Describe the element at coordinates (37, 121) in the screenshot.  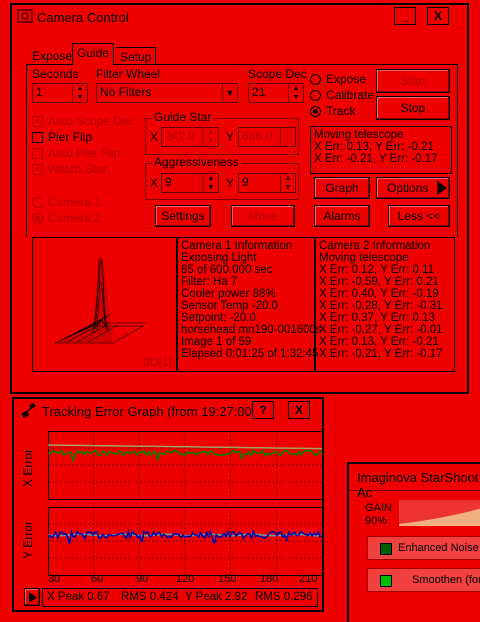
I see `auto-scope-dec-checkbox: ✓` at that location.